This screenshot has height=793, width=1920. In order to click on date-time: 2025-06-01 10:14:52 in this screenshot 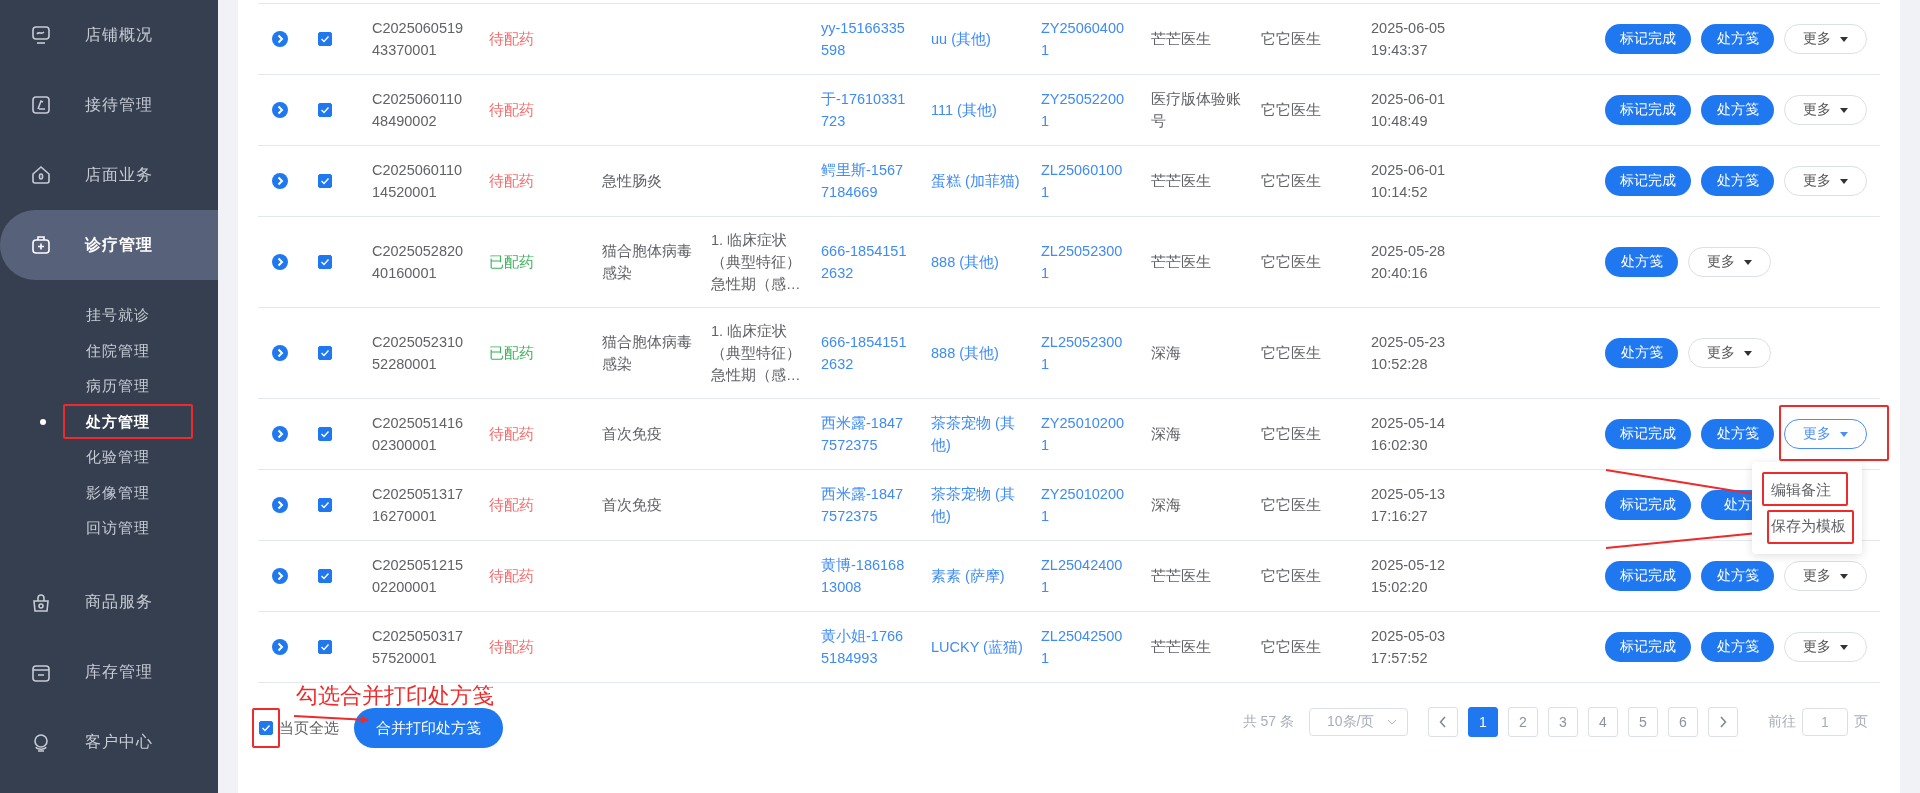, I will do `click(1409, 181)`.